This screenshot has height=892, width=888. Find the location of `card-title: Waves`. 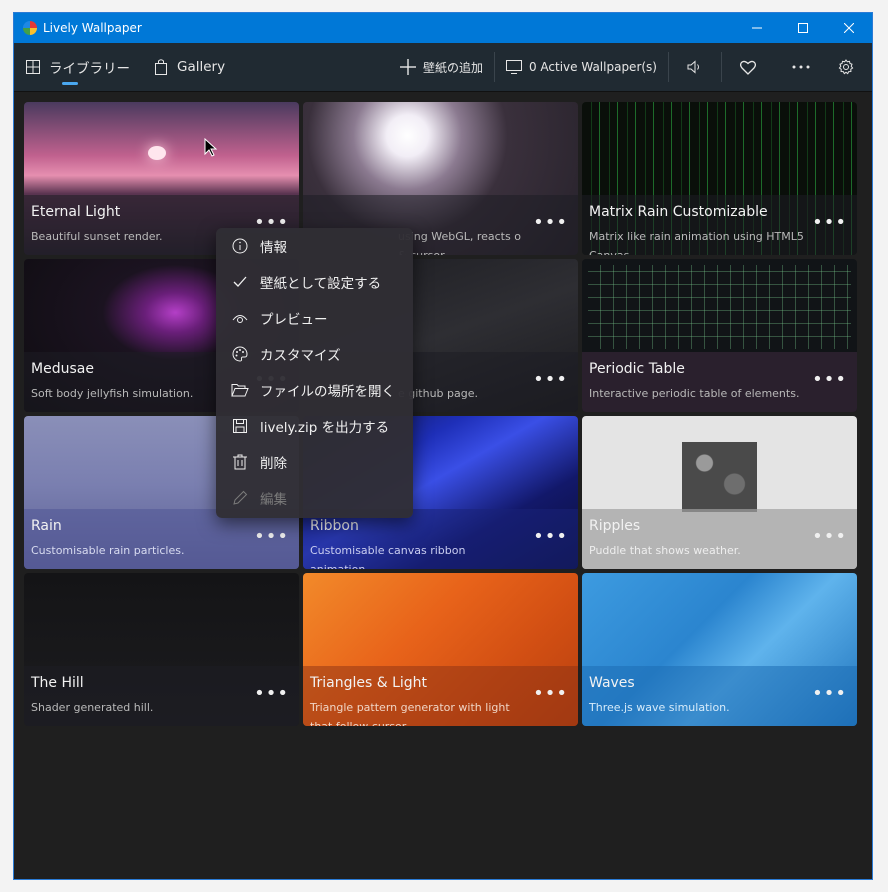

card-title: Waves is located at coordinates (612, 683).